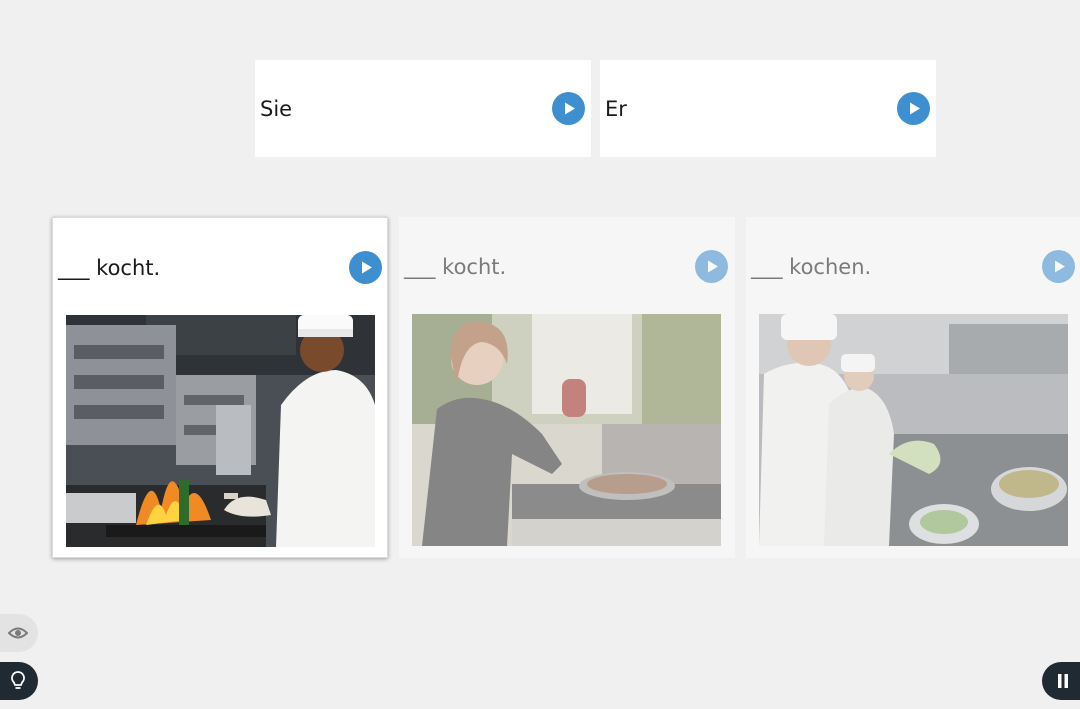 The image size is (1080, 709). What do you see at coordinates (616, 109) in the screenshot?
I see `answer-word: Er` at bounding box center [616, 109].